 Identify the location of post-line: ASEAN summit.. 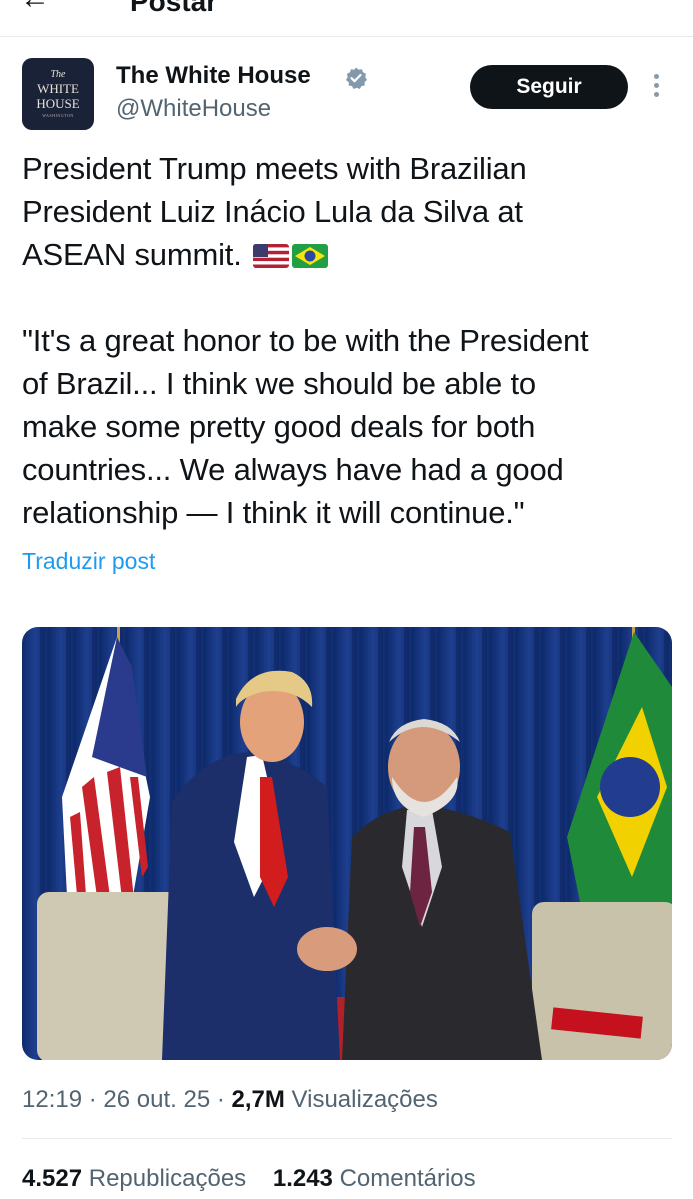
(347, 254).